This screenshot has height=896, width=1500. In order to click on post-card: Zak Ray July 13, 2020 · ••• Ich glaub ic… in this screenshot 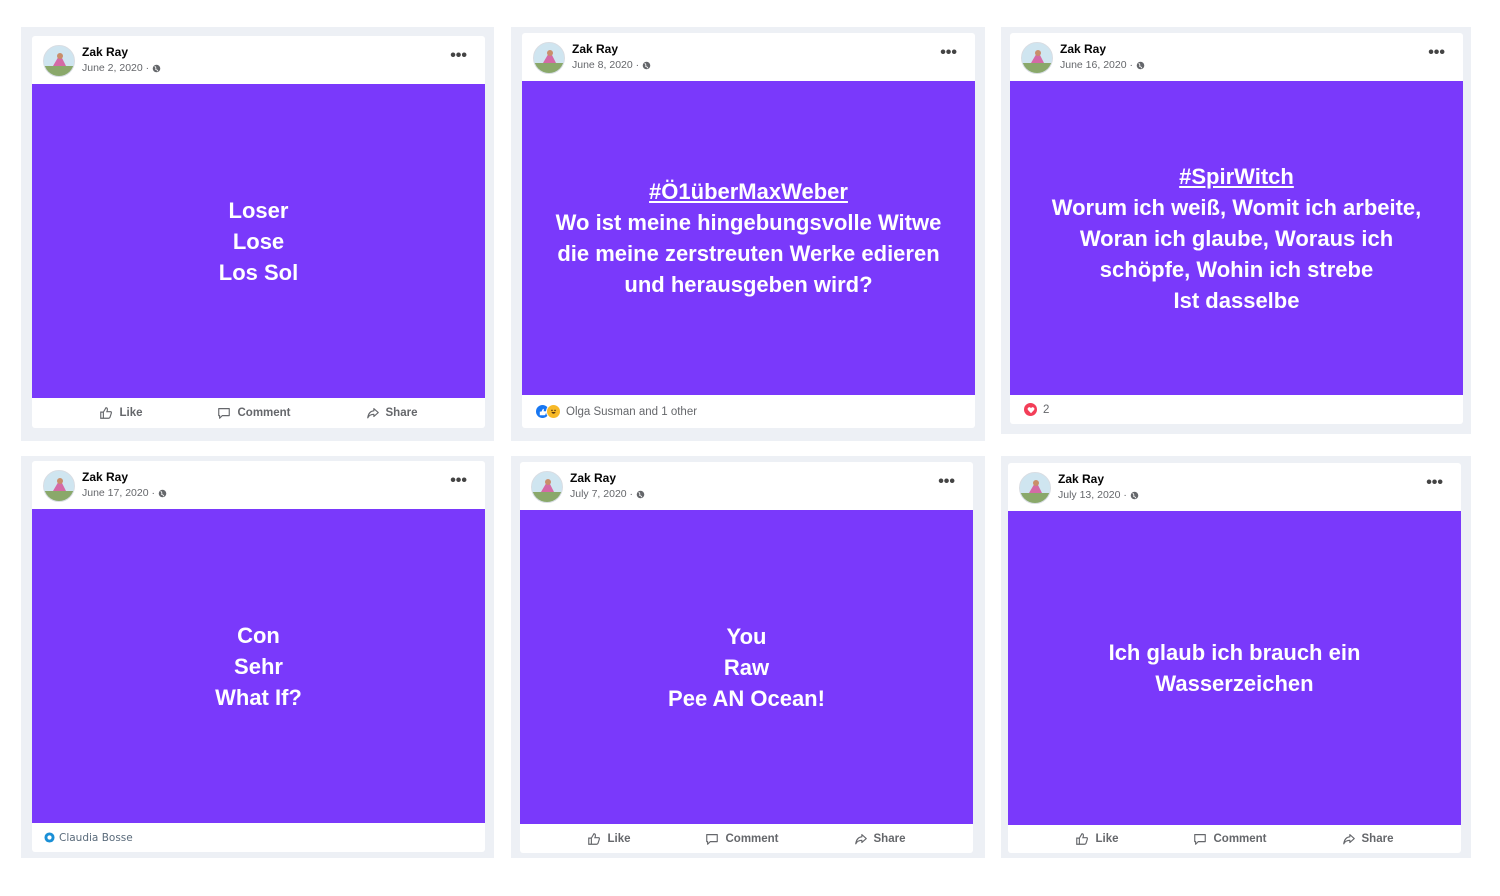, I will do `click(1234, 658)`.